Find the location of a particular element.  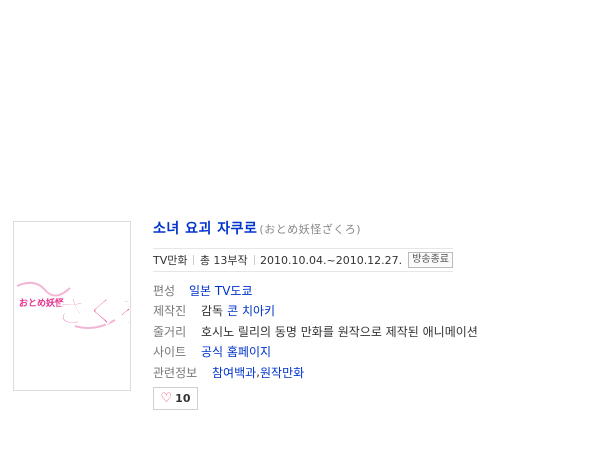

poster-image: おとめ妖怪 ざくろ is located at coordinates (72, 306).